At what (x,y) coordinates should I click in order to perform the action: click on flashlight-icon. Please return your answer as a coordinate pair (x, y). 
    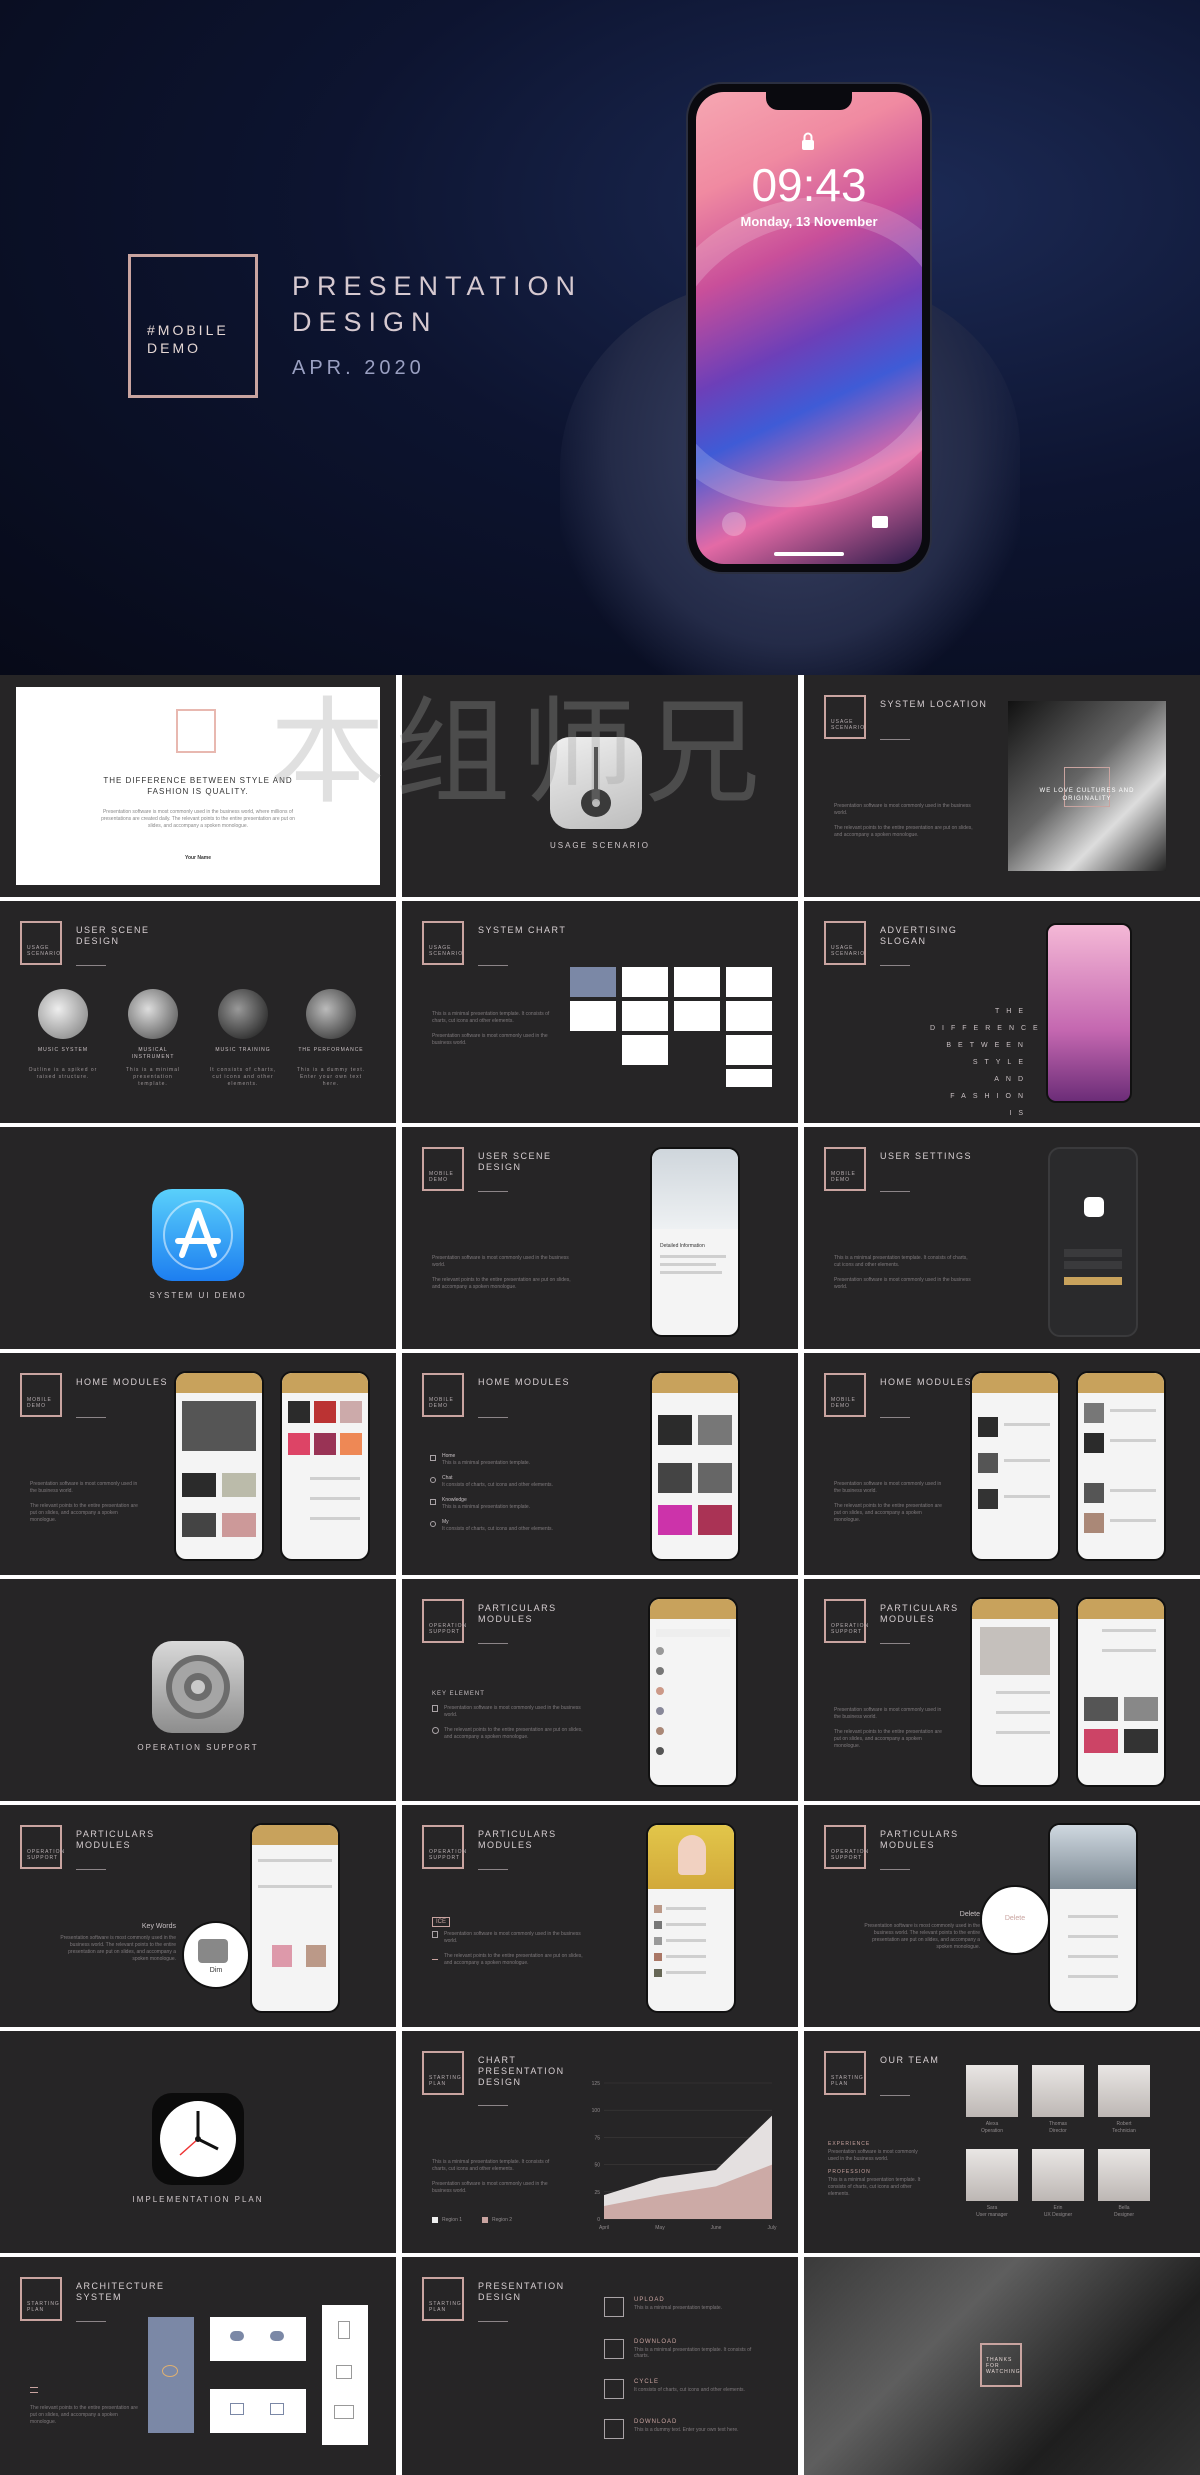
    Looking at the image, I should click on (734, 524).